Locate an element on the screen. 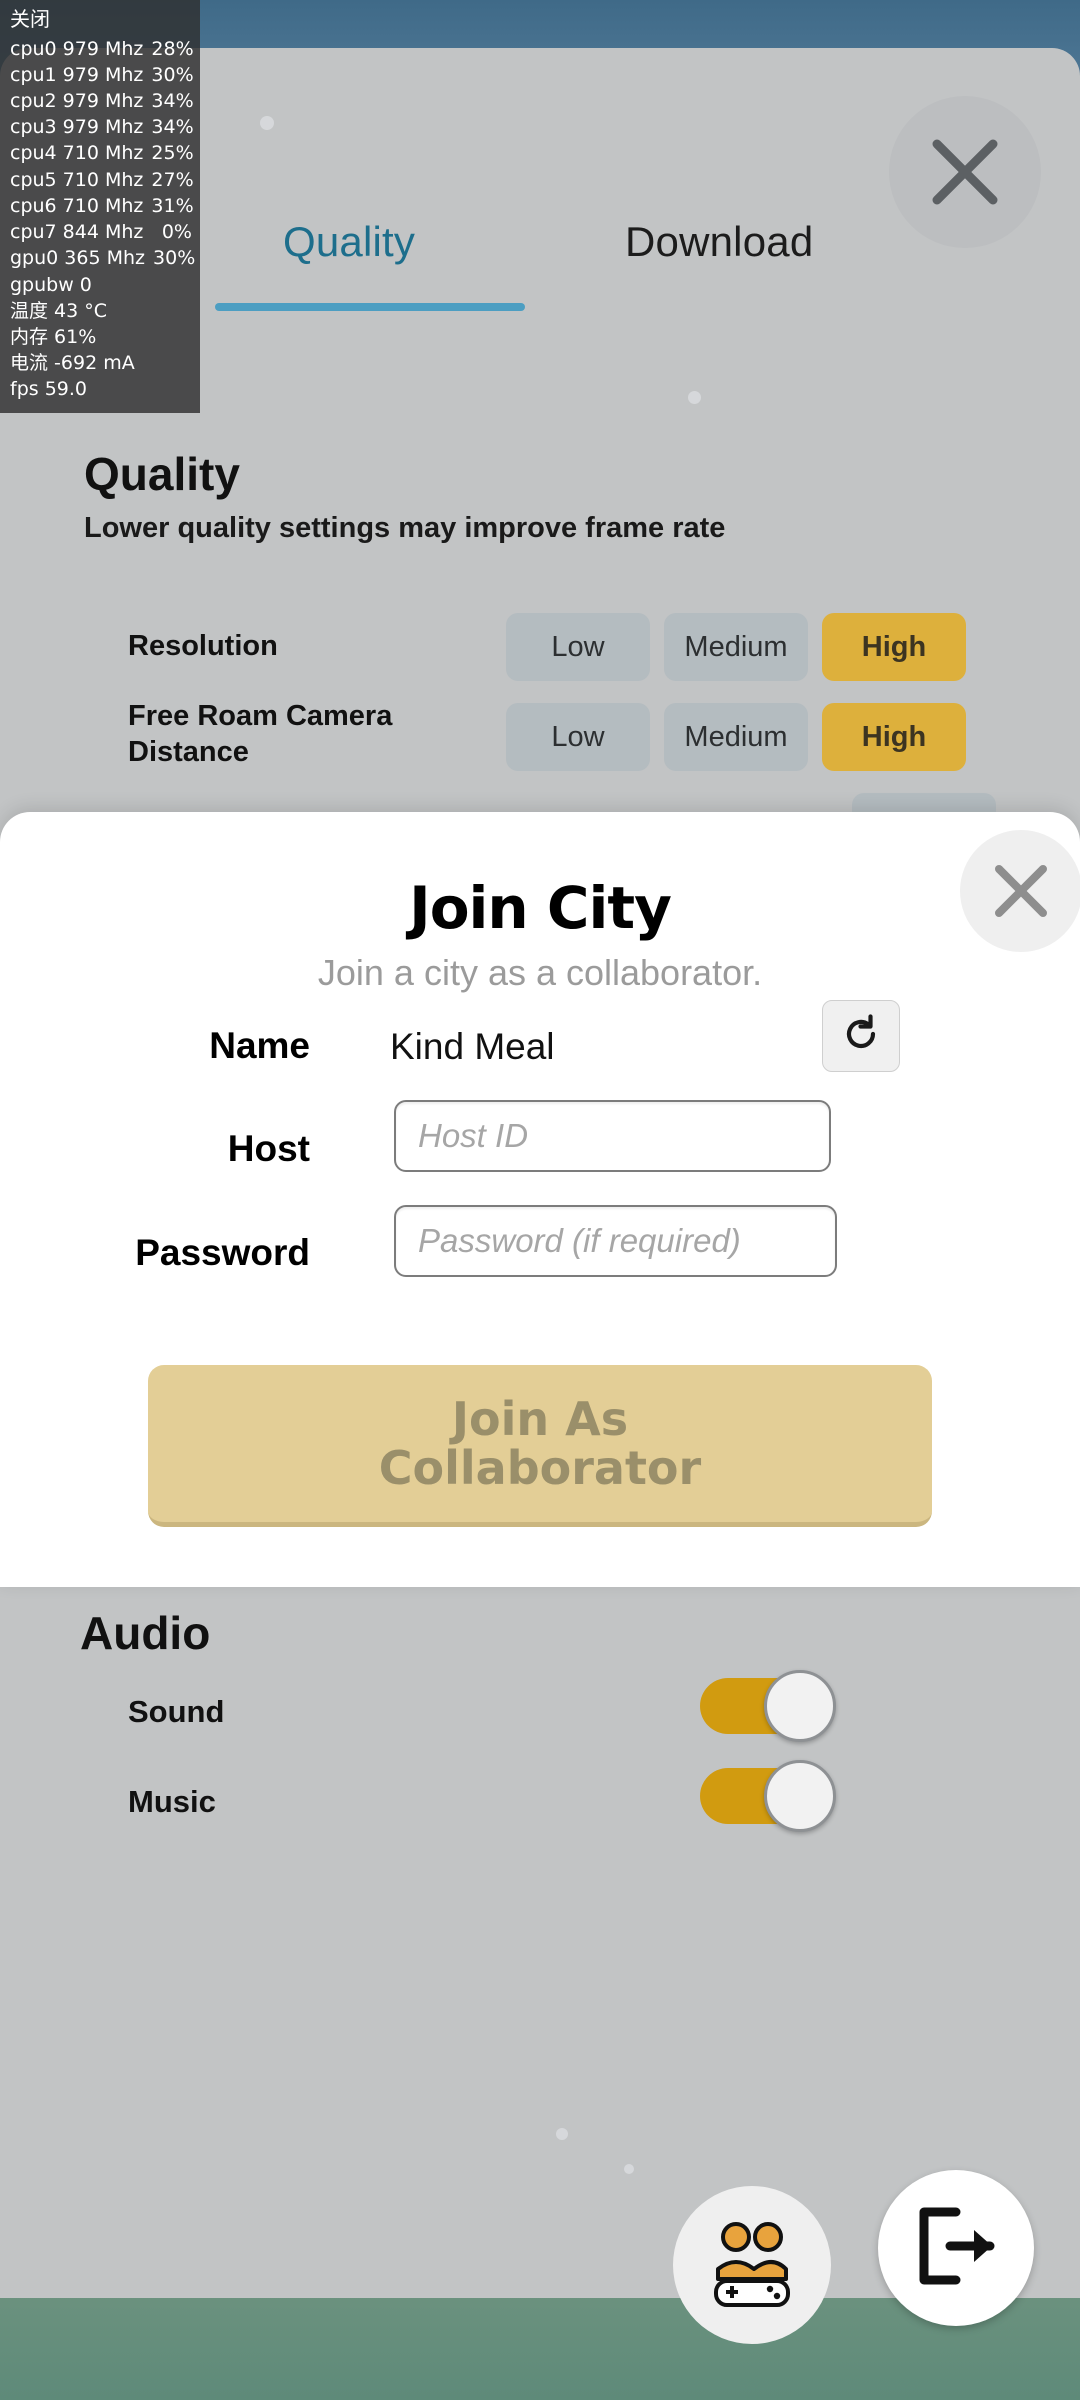  overlay-stat-value: 27% is located at coordinates (172, 179).